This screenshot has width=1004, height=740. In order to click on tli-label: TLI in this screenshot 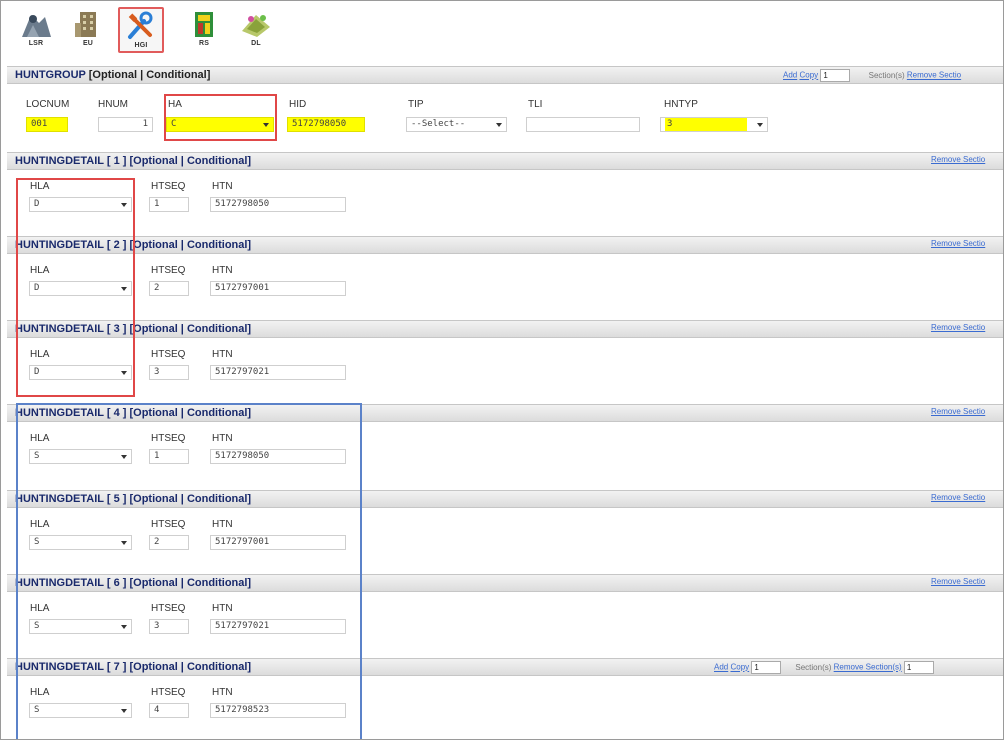, I will do `click(535, 104)`.